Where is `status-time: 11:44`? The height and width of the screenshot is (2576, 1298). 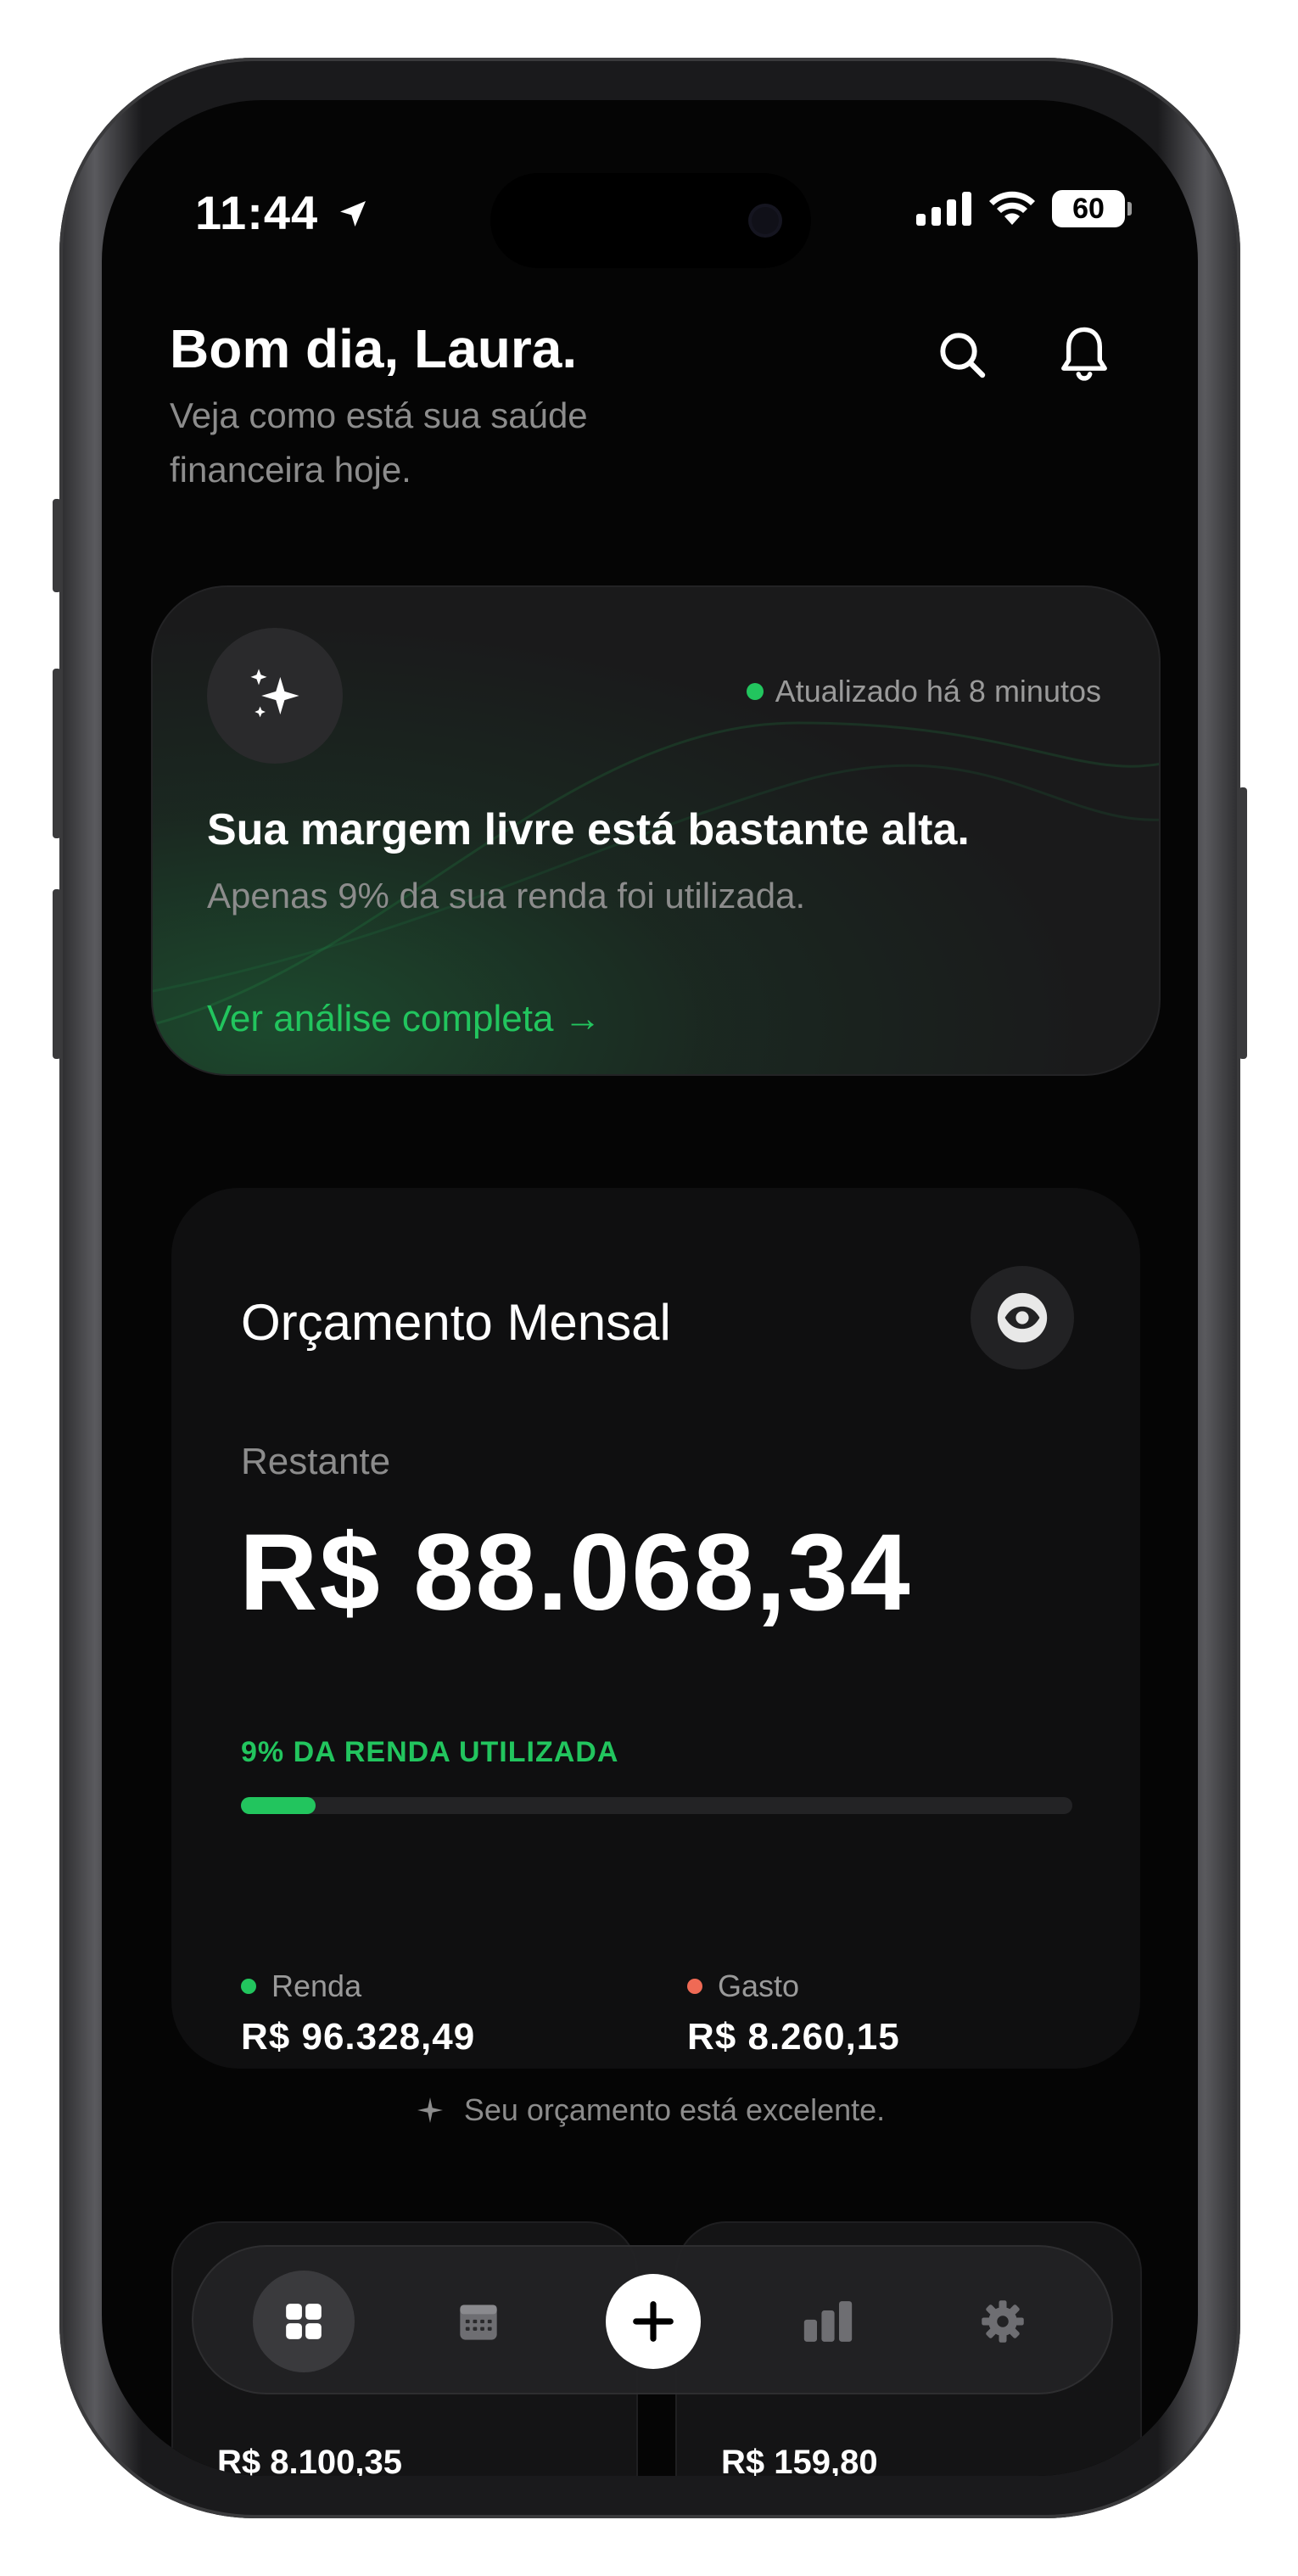 status-time: 11:44 is located at coordinates (282, 213).